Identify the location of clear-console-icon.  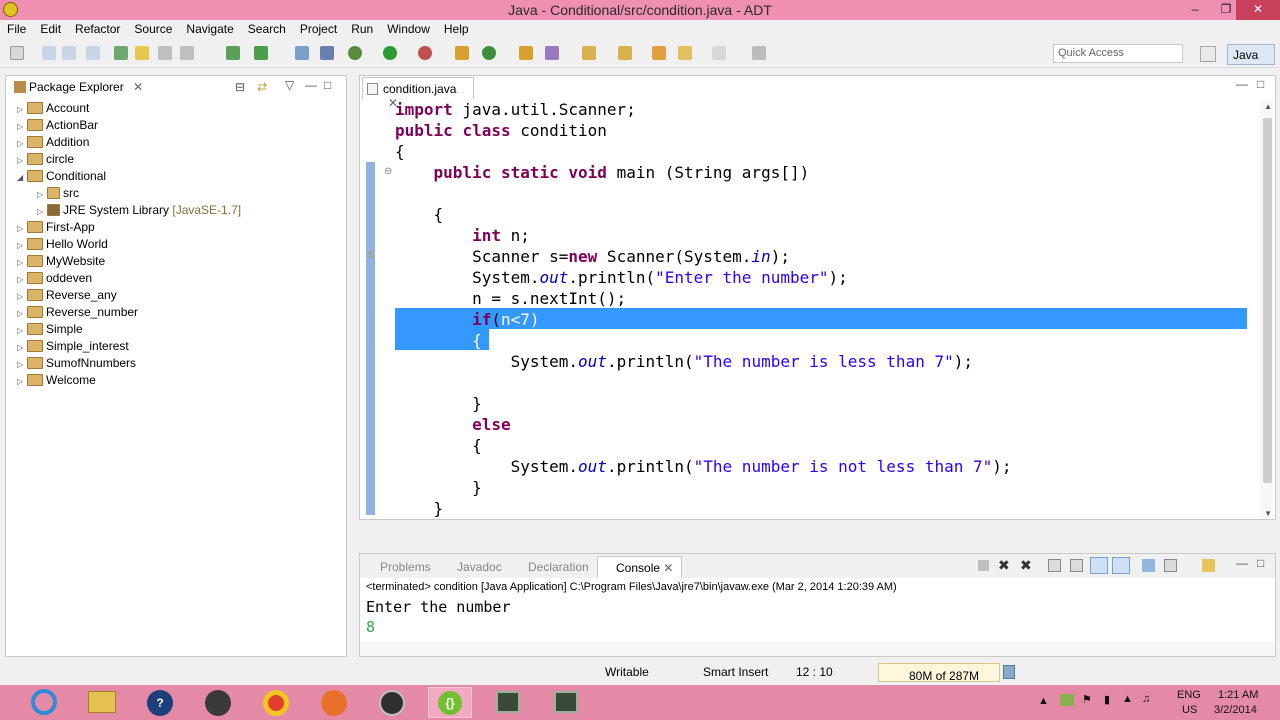
(1054, 565).